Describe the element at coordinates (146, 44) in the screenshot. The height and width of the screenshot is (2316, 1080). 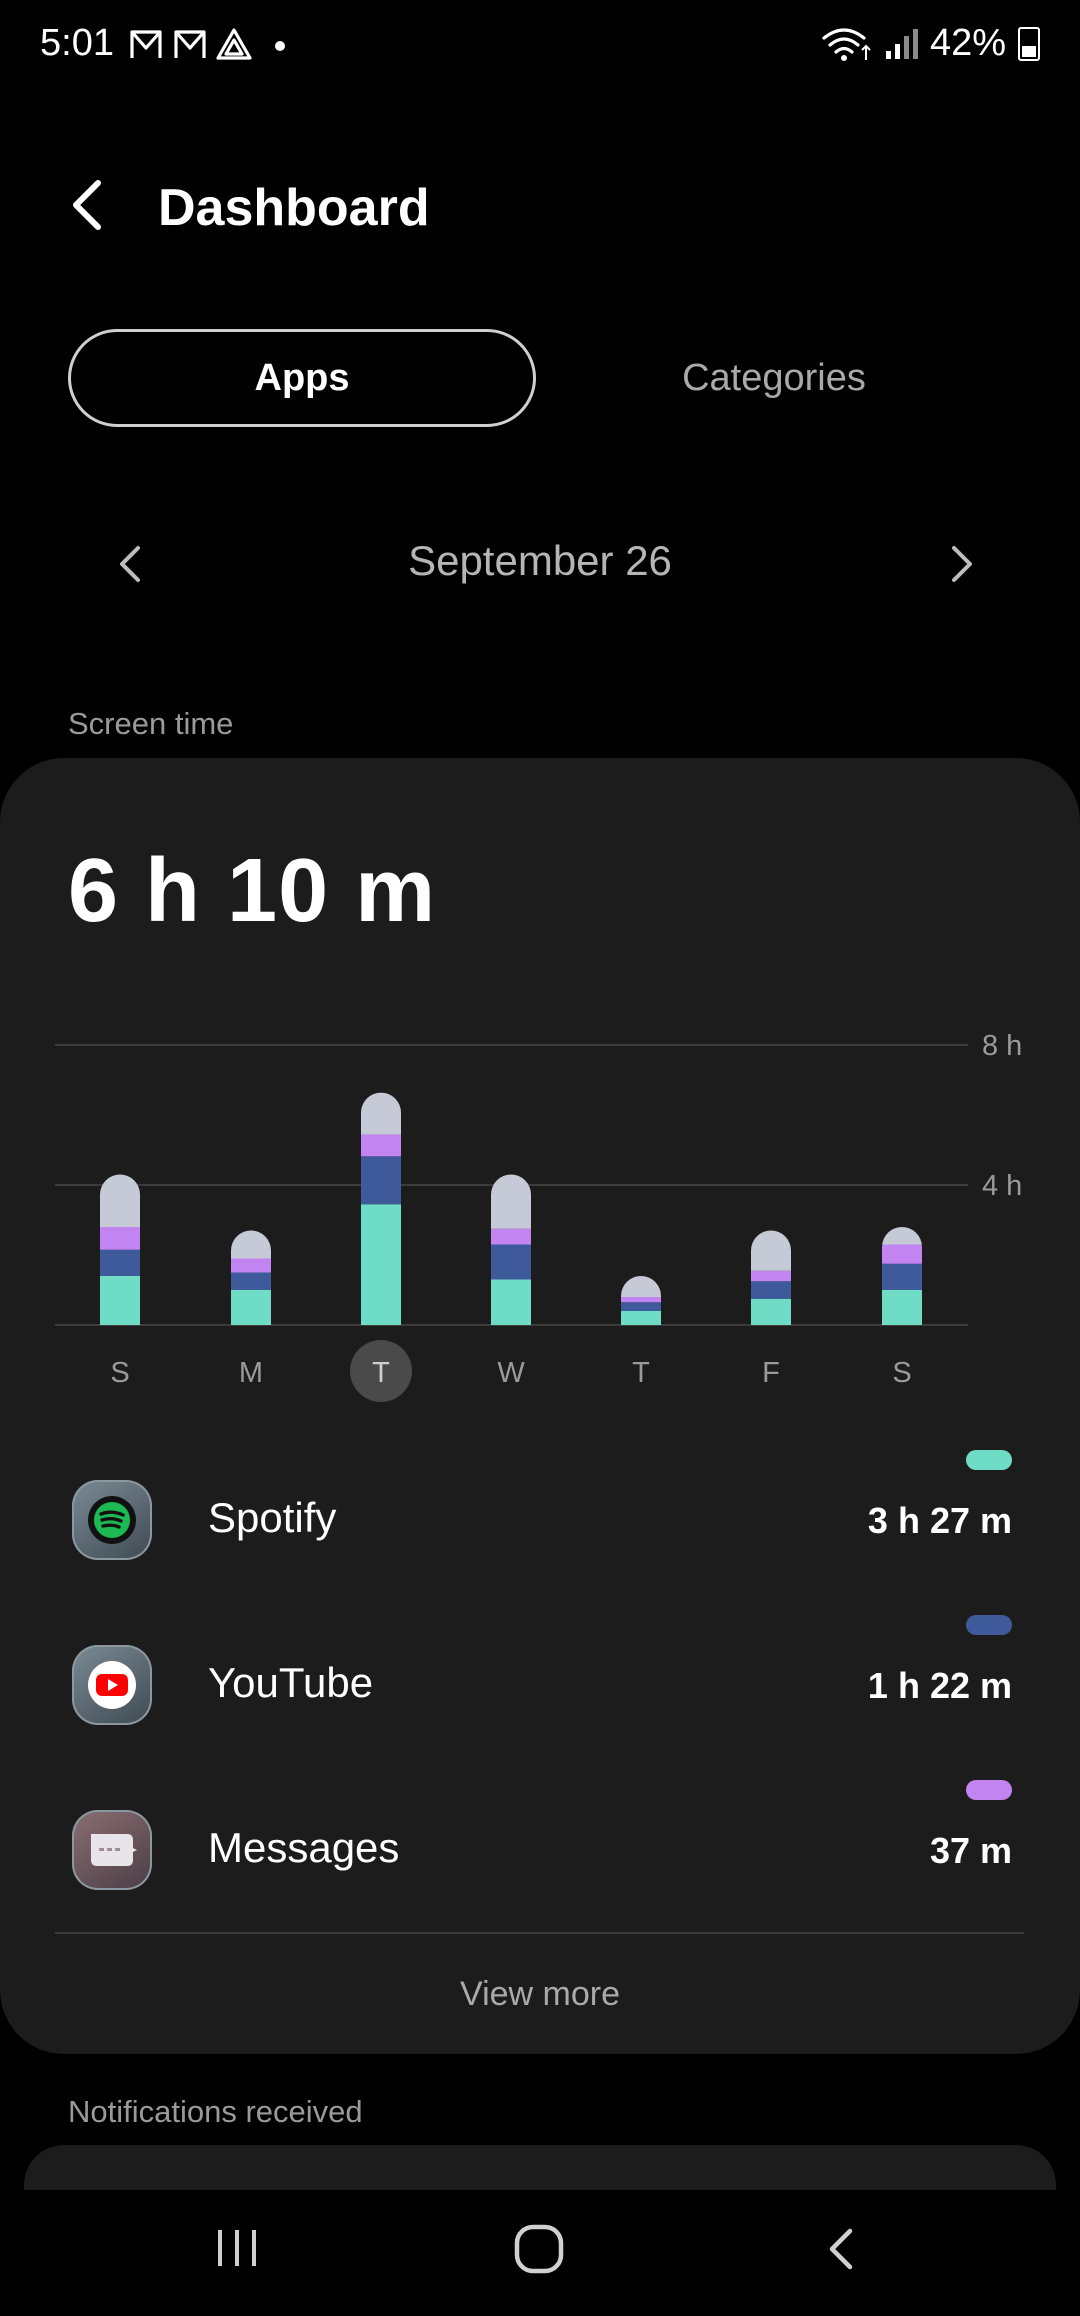
I see `gmail-icon` at that location.